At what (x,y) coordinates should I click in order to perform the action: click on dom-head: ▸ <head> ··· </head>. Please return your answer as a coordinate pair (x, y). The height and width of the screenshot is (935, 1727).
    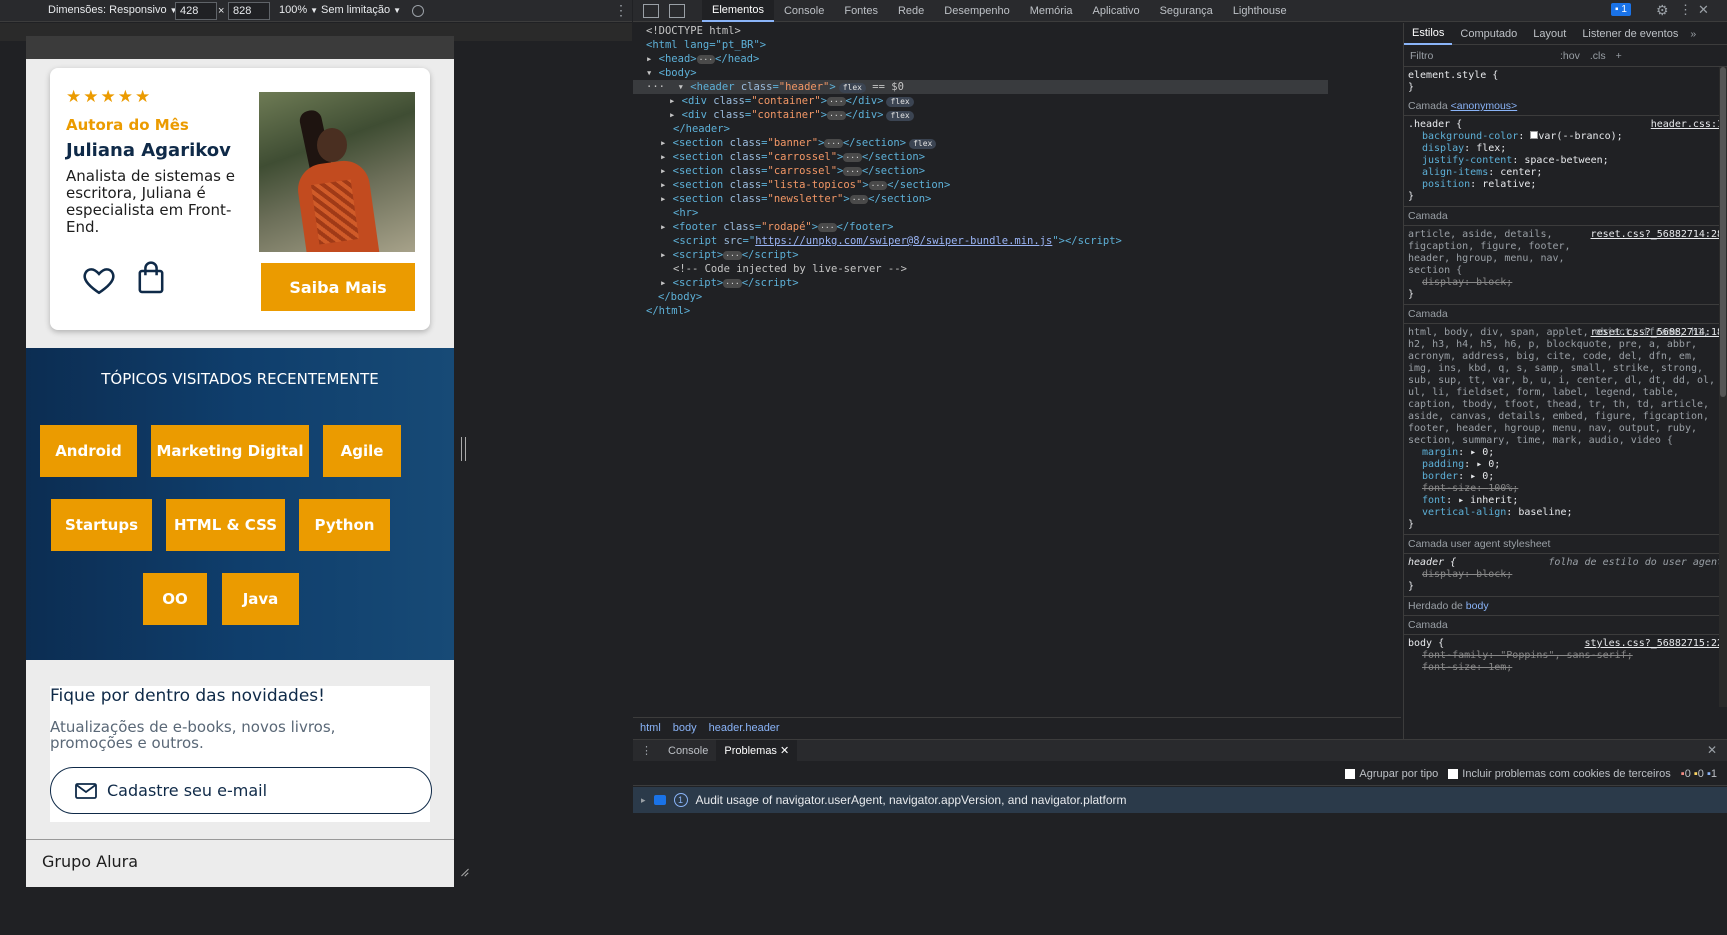
    Looking at the image, I should click on (702, 59).